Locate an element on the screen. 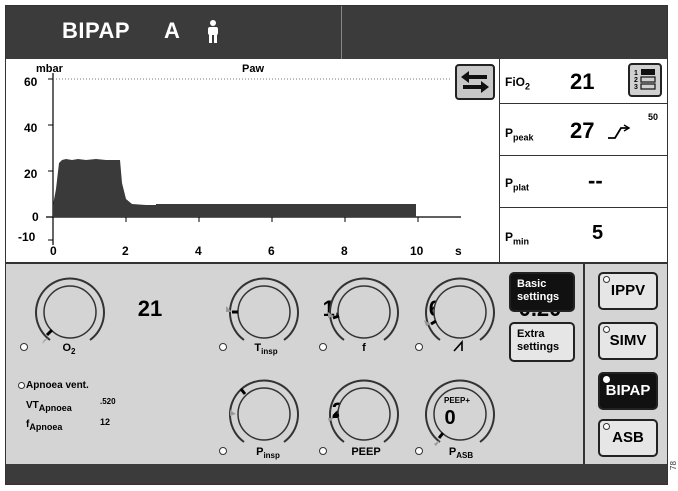 The width and height of the screenshot is (678, 491). apnoea-vt-row: VTApnoea .520 is located at coordinates (83, 407).